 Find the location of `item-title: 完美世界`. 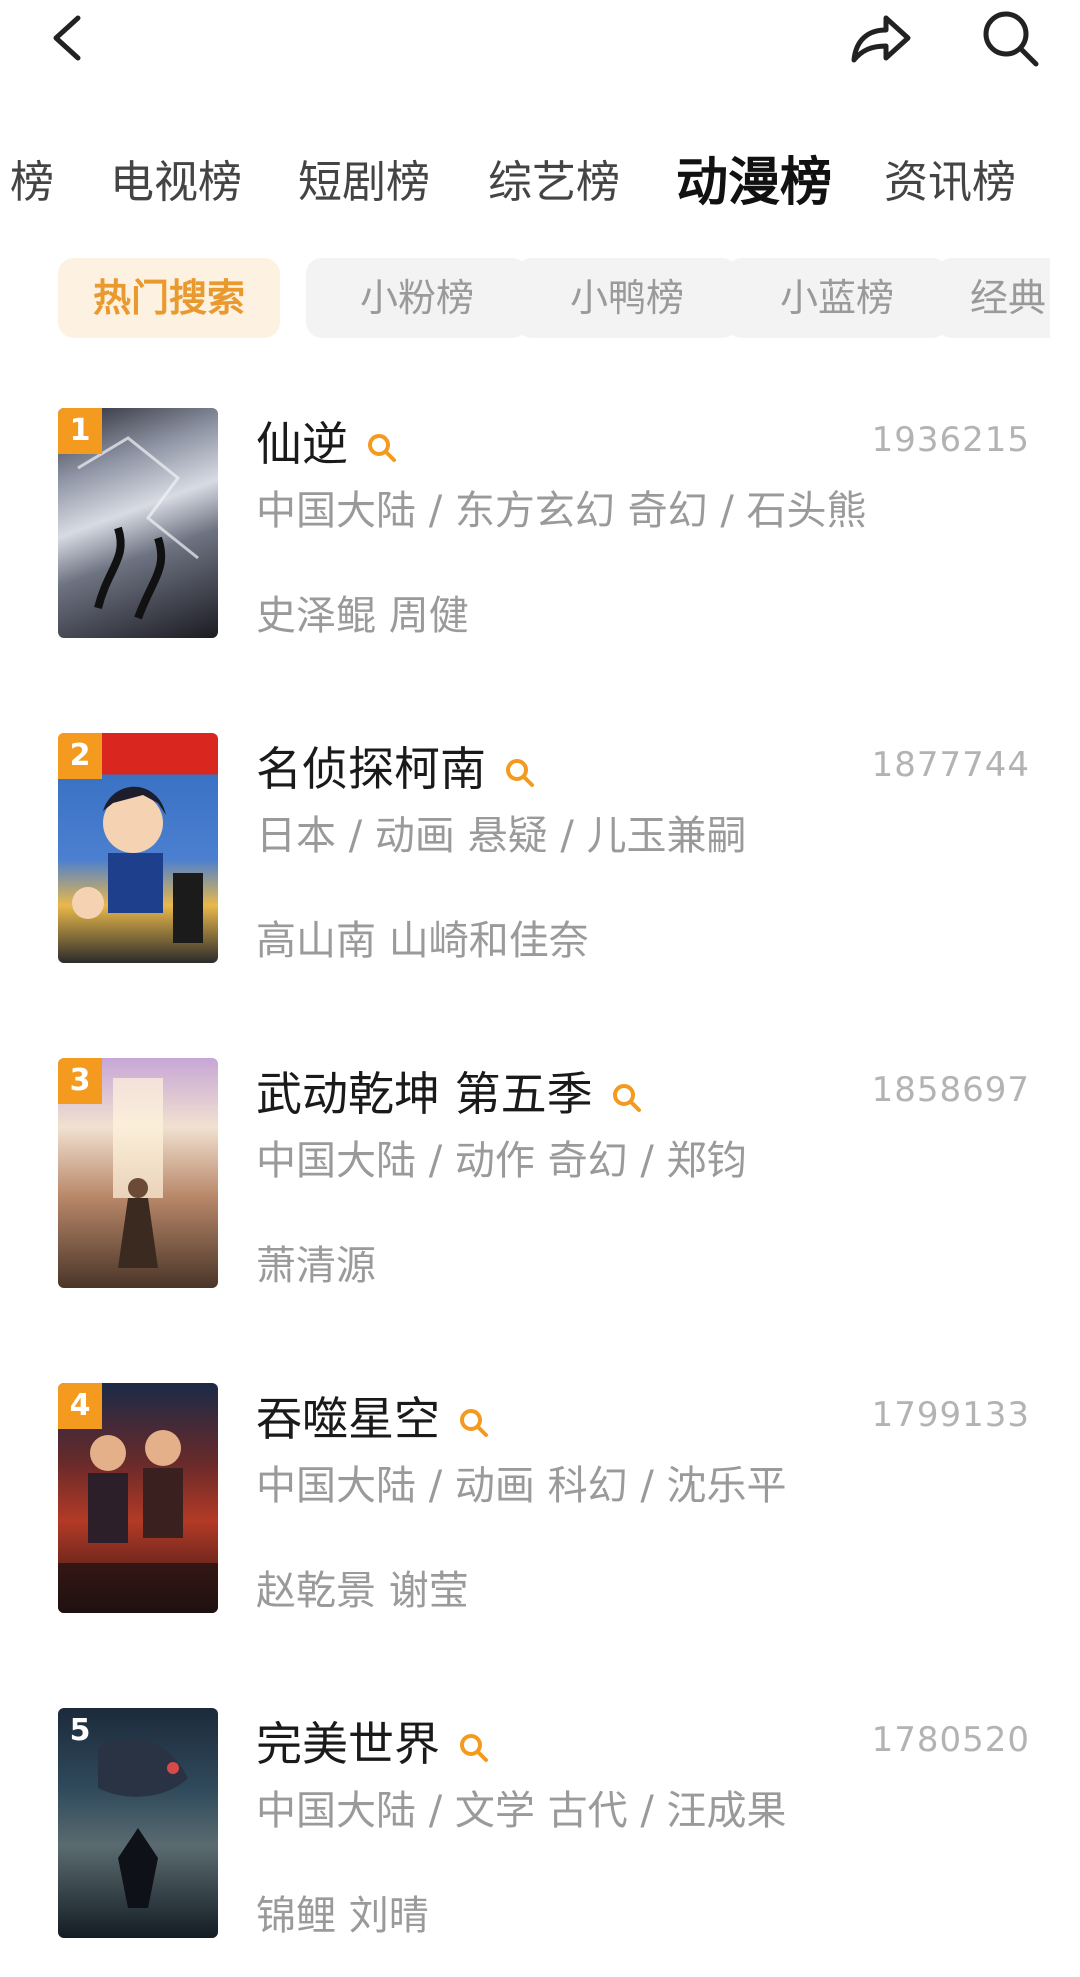

item-title: 完美世界 is located at coordinates (348, 1744).